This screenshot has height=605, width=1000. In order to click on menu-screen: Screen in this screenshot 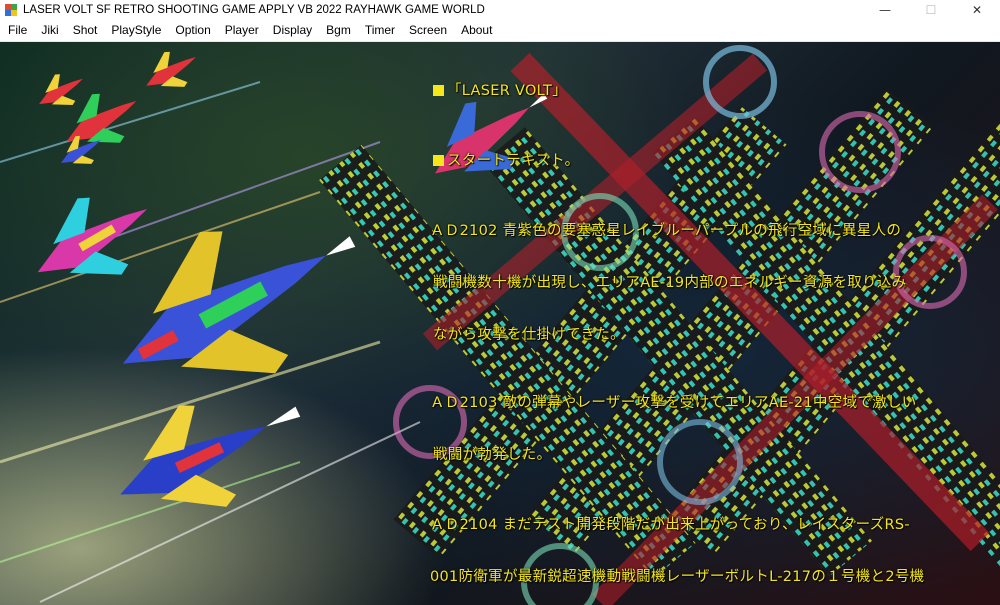, I will do `click(428, 30)`.